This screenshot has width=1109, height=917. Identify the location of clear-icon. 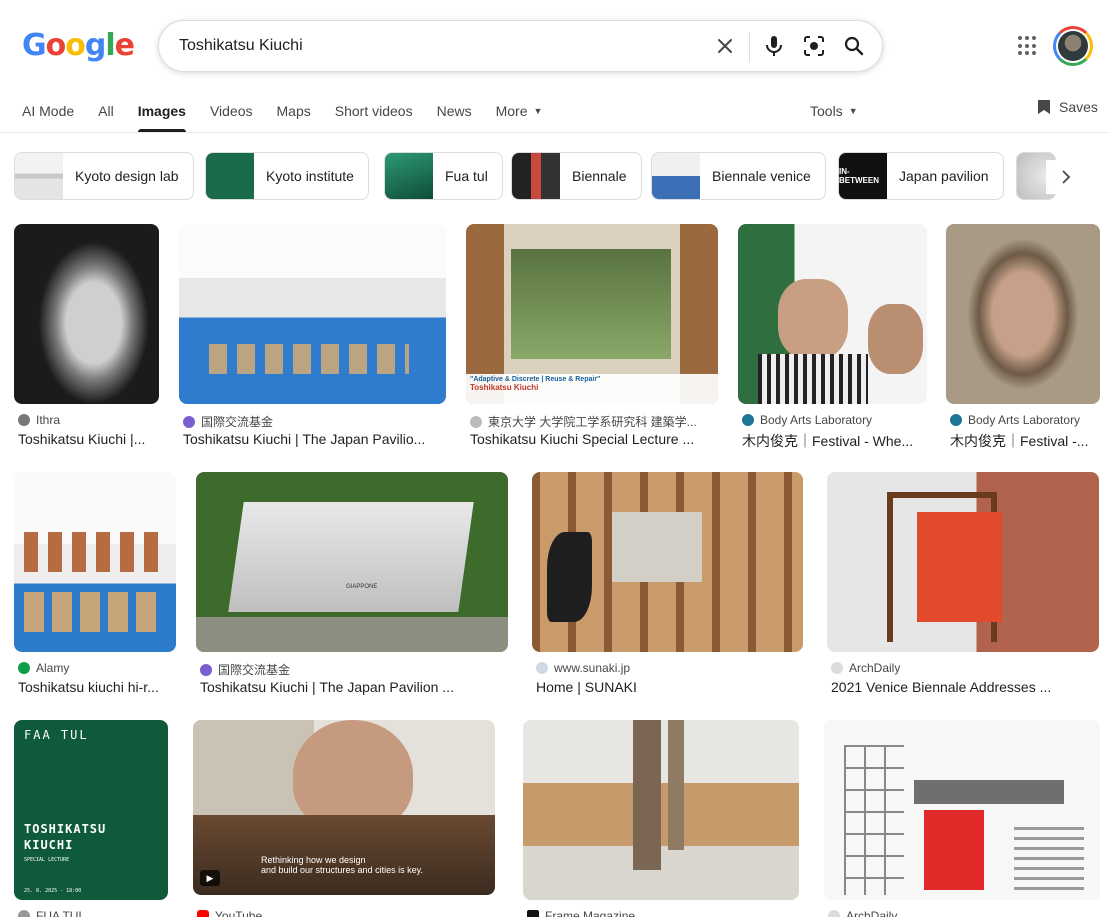
(725, 46).